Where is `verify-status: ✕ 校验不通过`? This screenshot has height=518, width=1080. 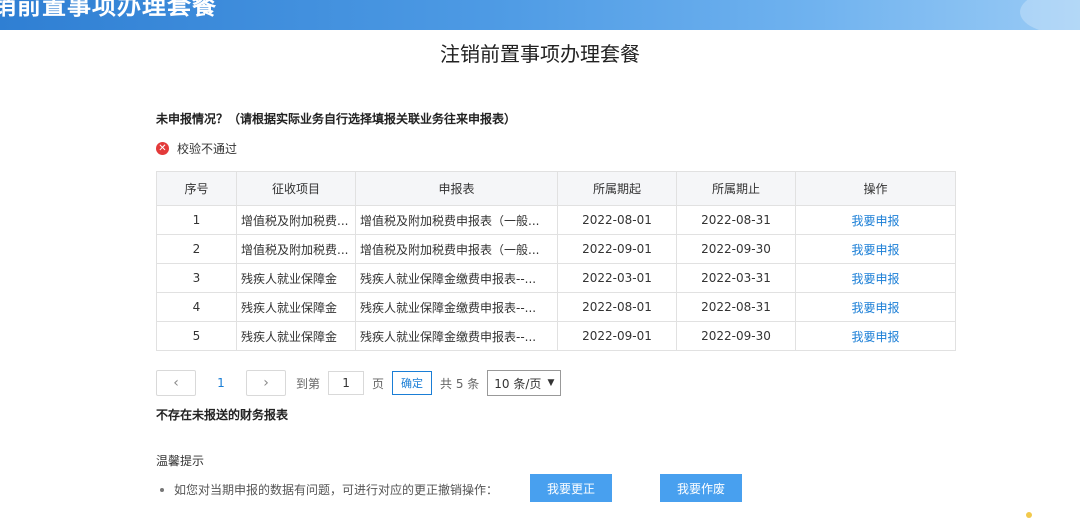
verify-status: ✕ 校验不通过 is located at coordinates (196, 148).